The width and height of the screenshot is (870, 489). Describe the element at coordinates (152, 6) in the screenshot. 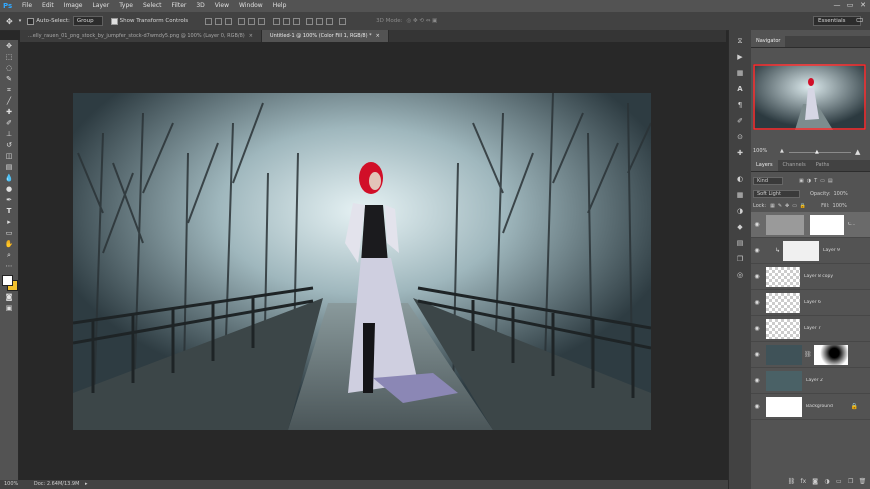

I see `menu-select: Select` at that location.